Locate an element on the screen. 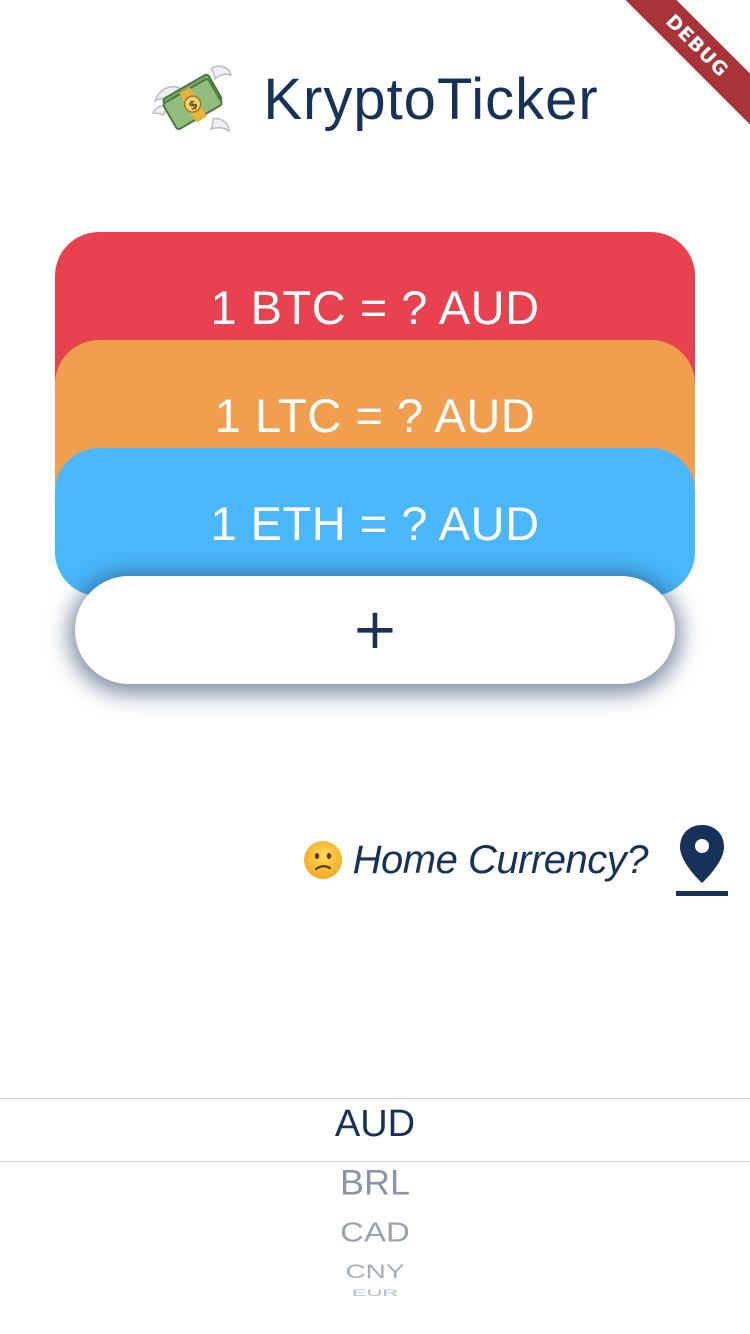 The width and height of the screenshot is (750, 1334). picker-item: BRL is located at coordinates (375, 1183).